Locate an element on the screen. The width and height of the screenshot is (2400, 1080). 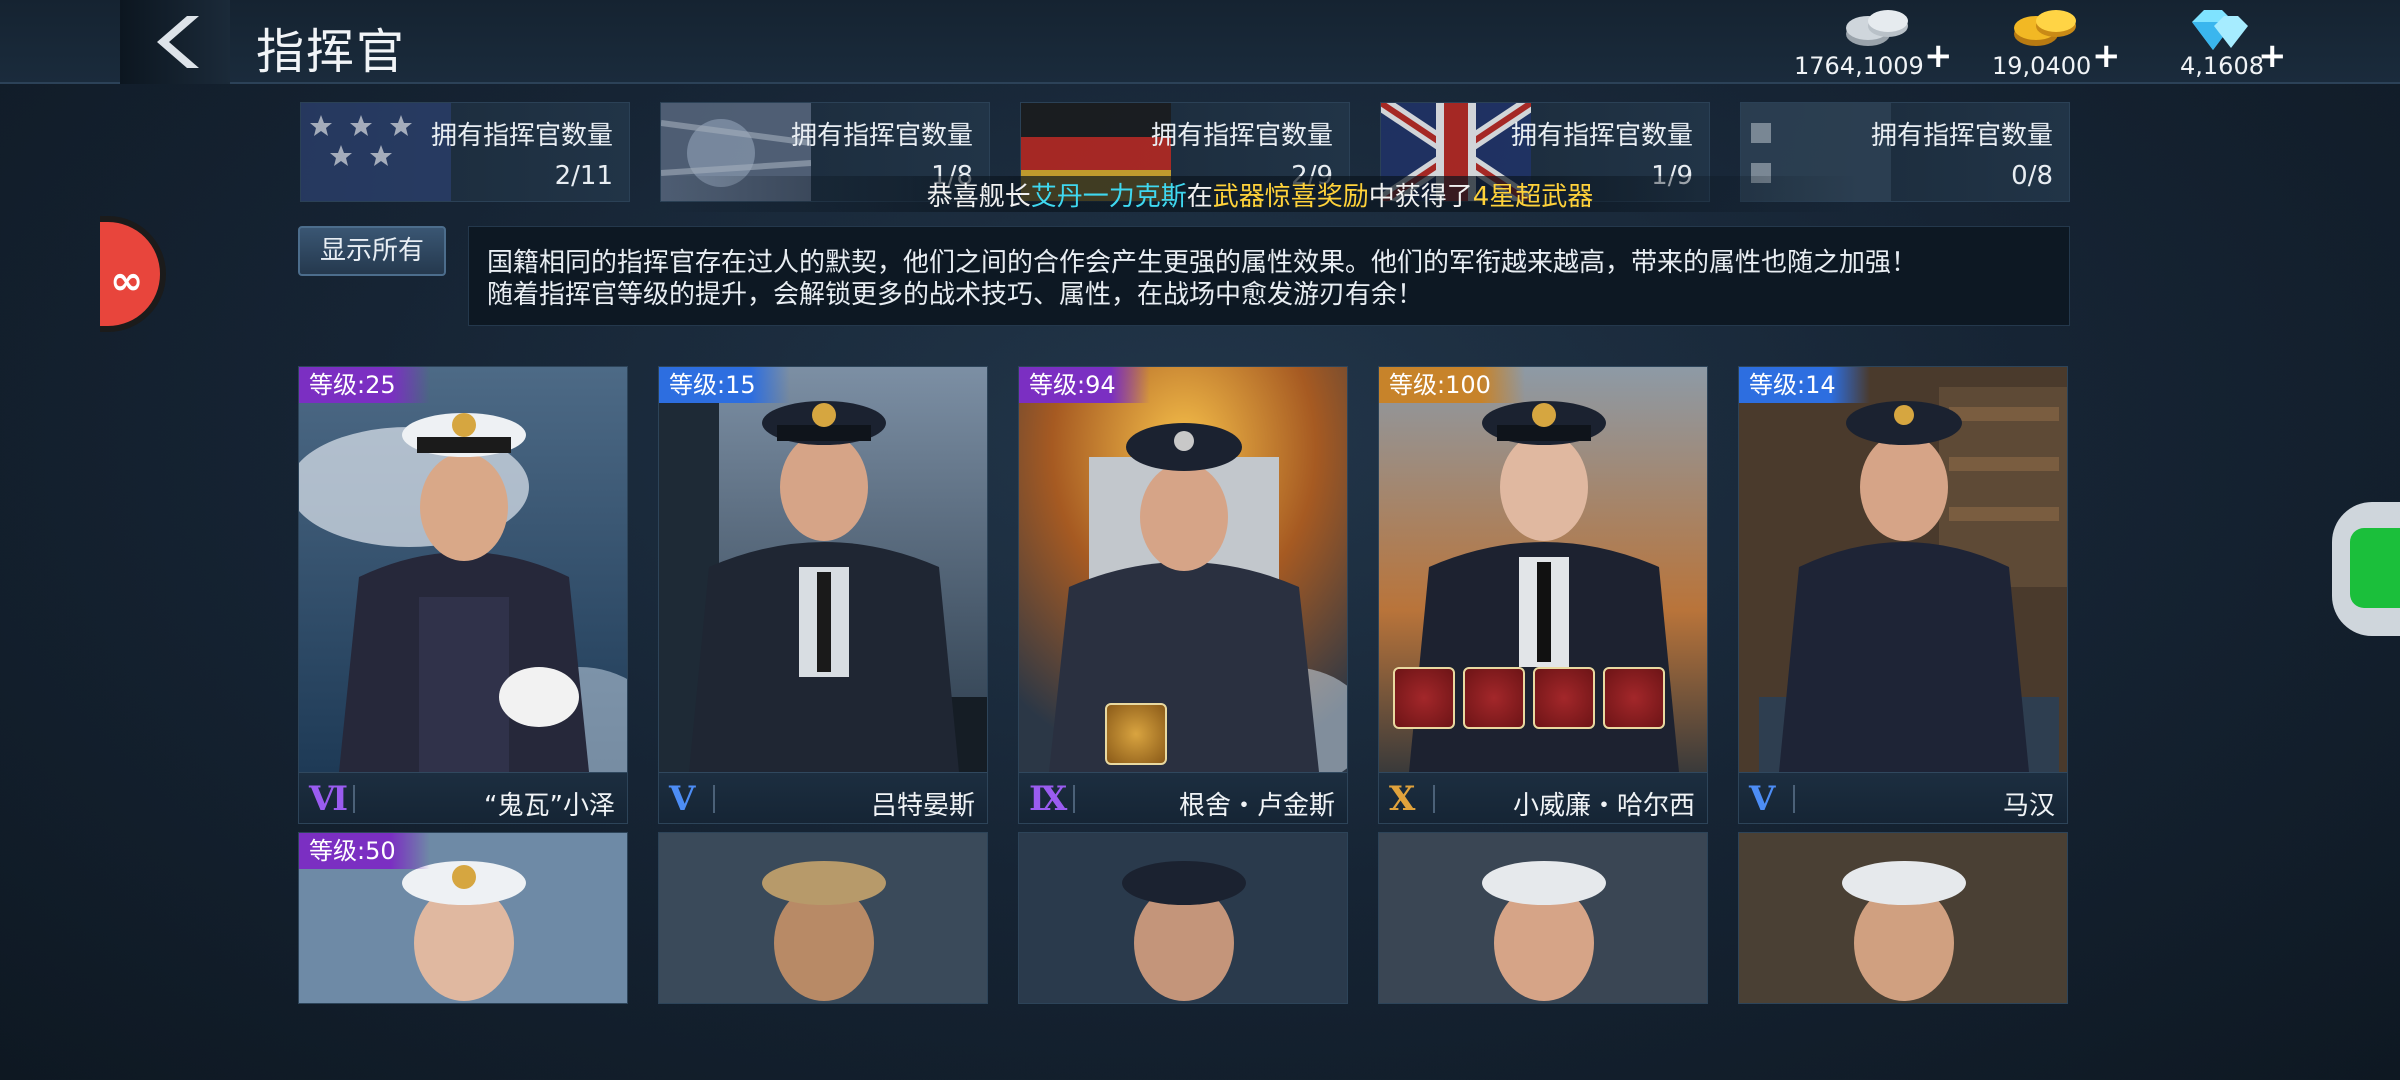
rank-numeral: Ⅸ is located at coordinates (1048, 799).